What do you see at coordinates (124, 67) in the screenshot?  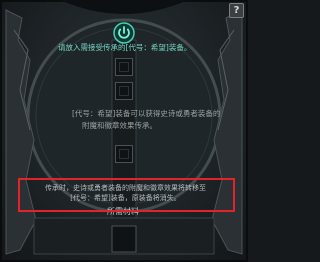 I see `equipment-slot-top` at bounding box center [124, 67].